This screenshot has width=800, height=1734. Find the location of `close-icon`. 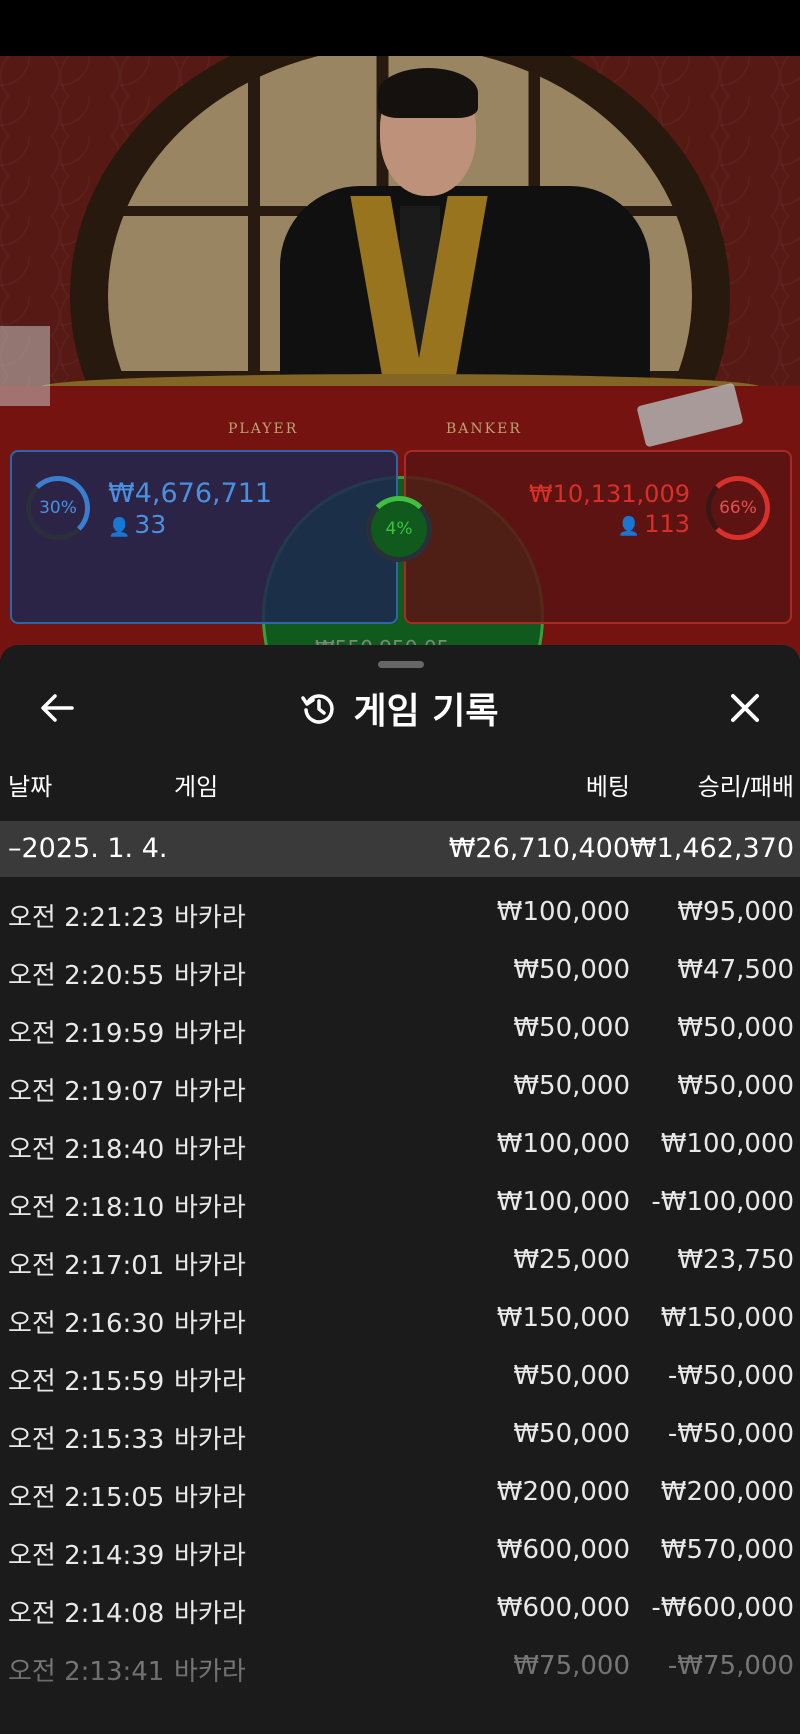

close-icon is located at coordinates (745, 708).